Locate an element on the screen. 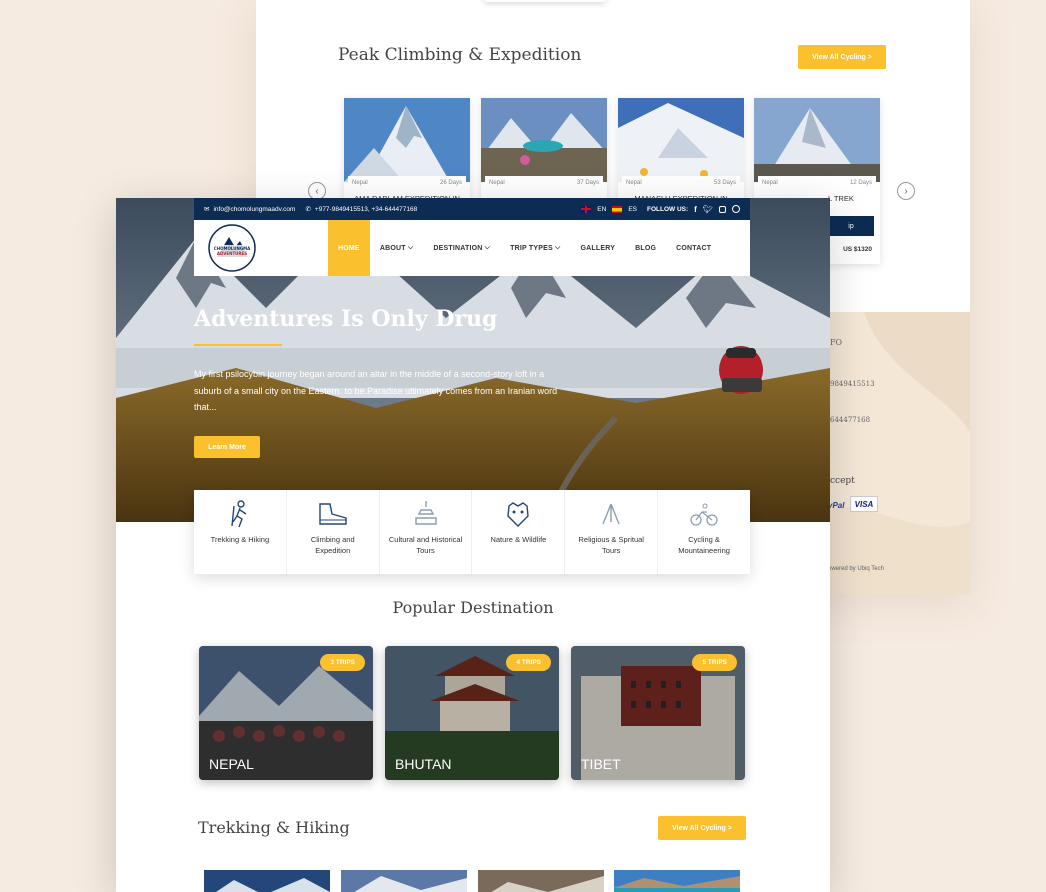 The width and height of the screenshot is (1046, 892). trip-count-badge: 4 TRIPS is located at coordinates (528, 662).